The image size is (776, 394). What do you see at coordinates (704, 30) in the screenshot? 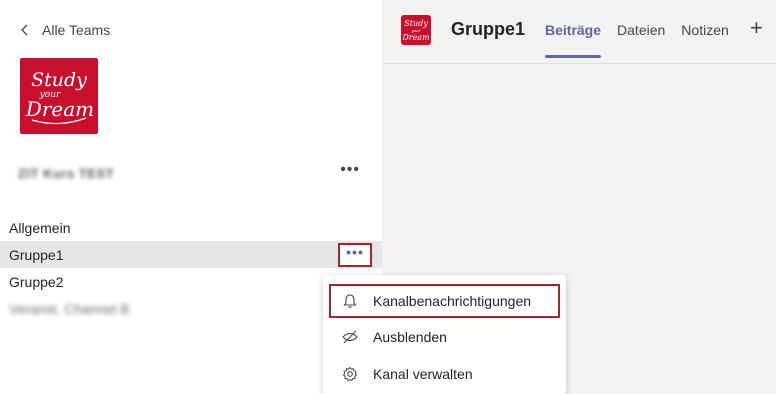
I see `tab-notizen: Notizen` at bounding box center [704, 30].